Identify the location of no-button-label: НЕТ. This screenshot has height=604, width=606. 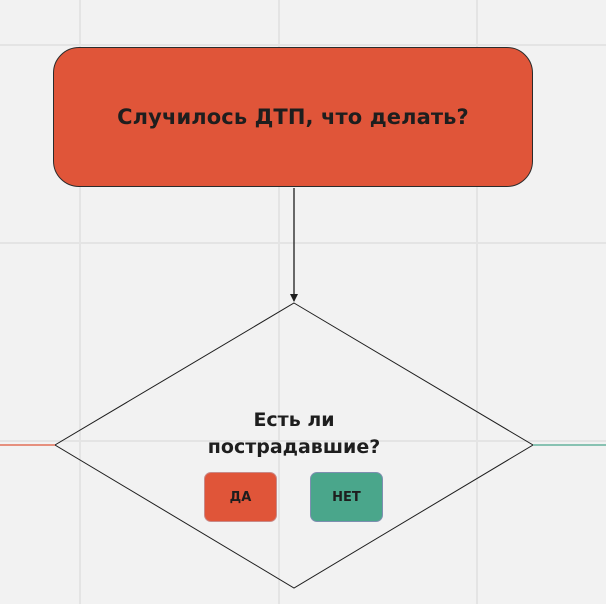
(346, 497).